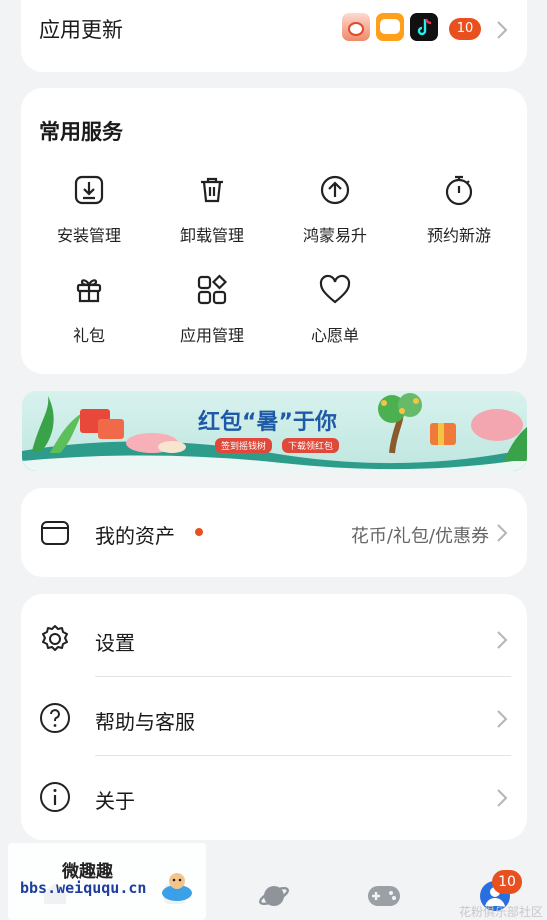  What do you see at coordinates (335, 290) in the screenshot?
I see `heart-icon` at bounding box center [335, 290].